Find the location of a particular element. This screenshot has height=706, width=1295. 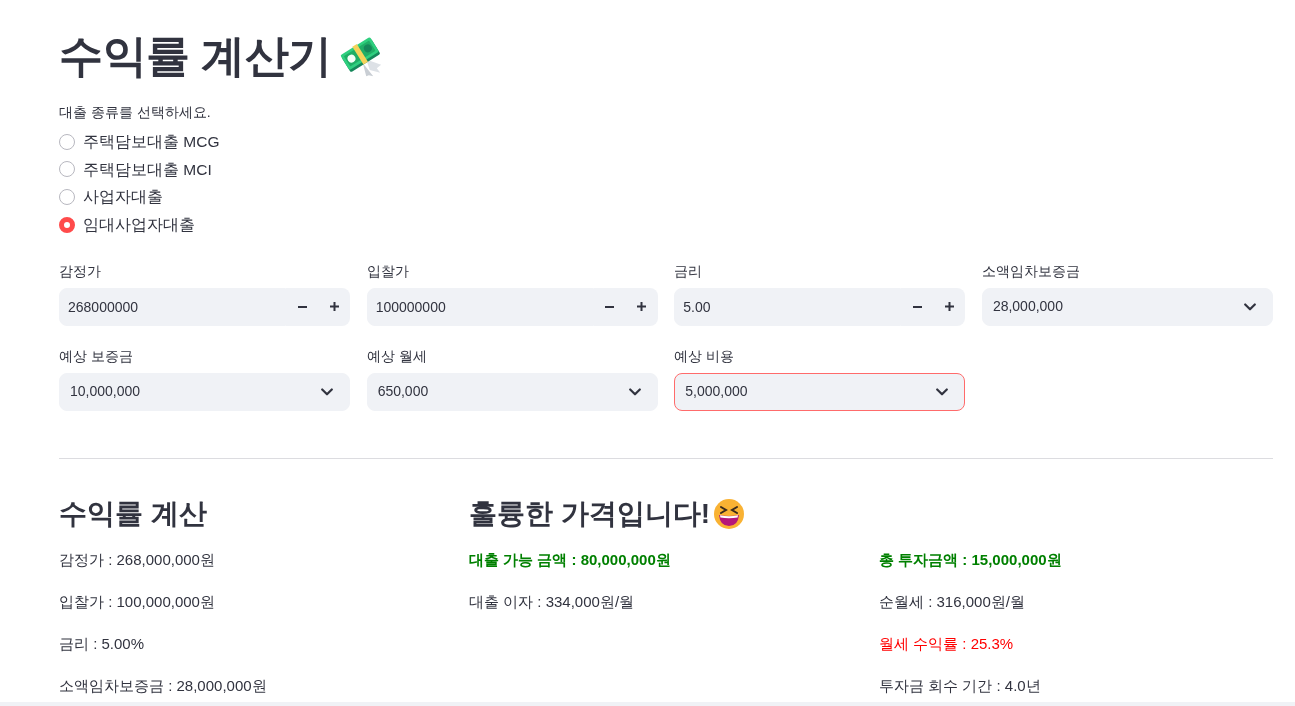

result-text: 소액임차보증금 : 28,000,000원 is located at coordinates (163, 685).